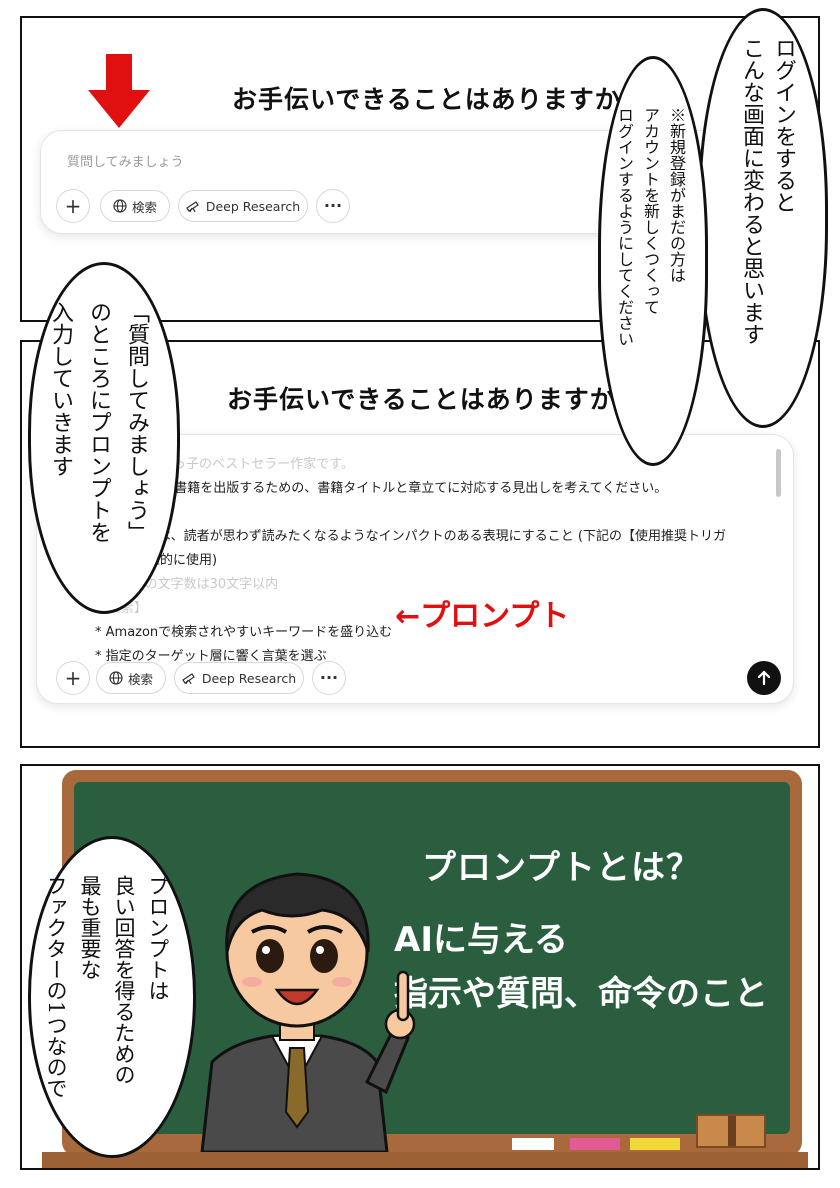 Image resolution: width=840 pixels, height=1188 pixels. What do you see at coordinates (56, 987) in the screenshot?
I see `bubble-text: ファクターの1つなので` at bounding box center [56, 987].